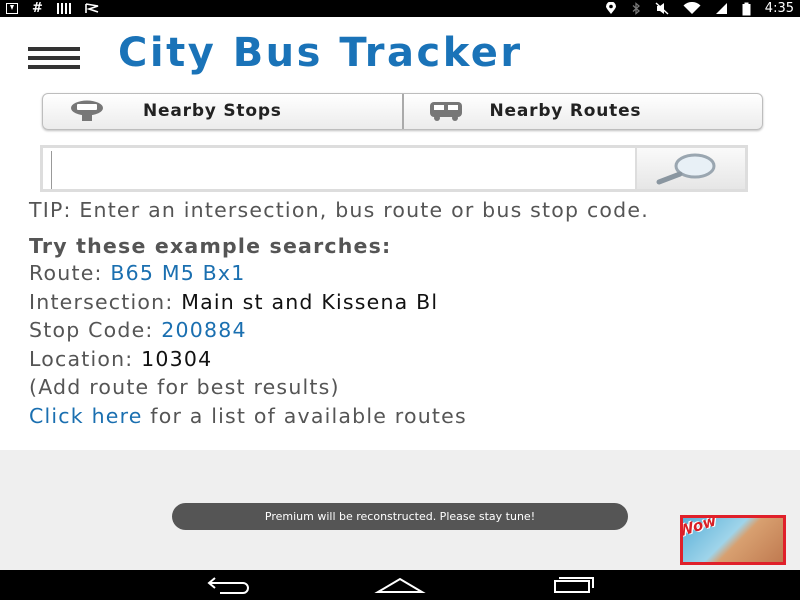 Image resolution: width=800 pixels, height=600 pixels. I want to click on tab-nearby-routes: Nearby Routes, so click(582, 111).